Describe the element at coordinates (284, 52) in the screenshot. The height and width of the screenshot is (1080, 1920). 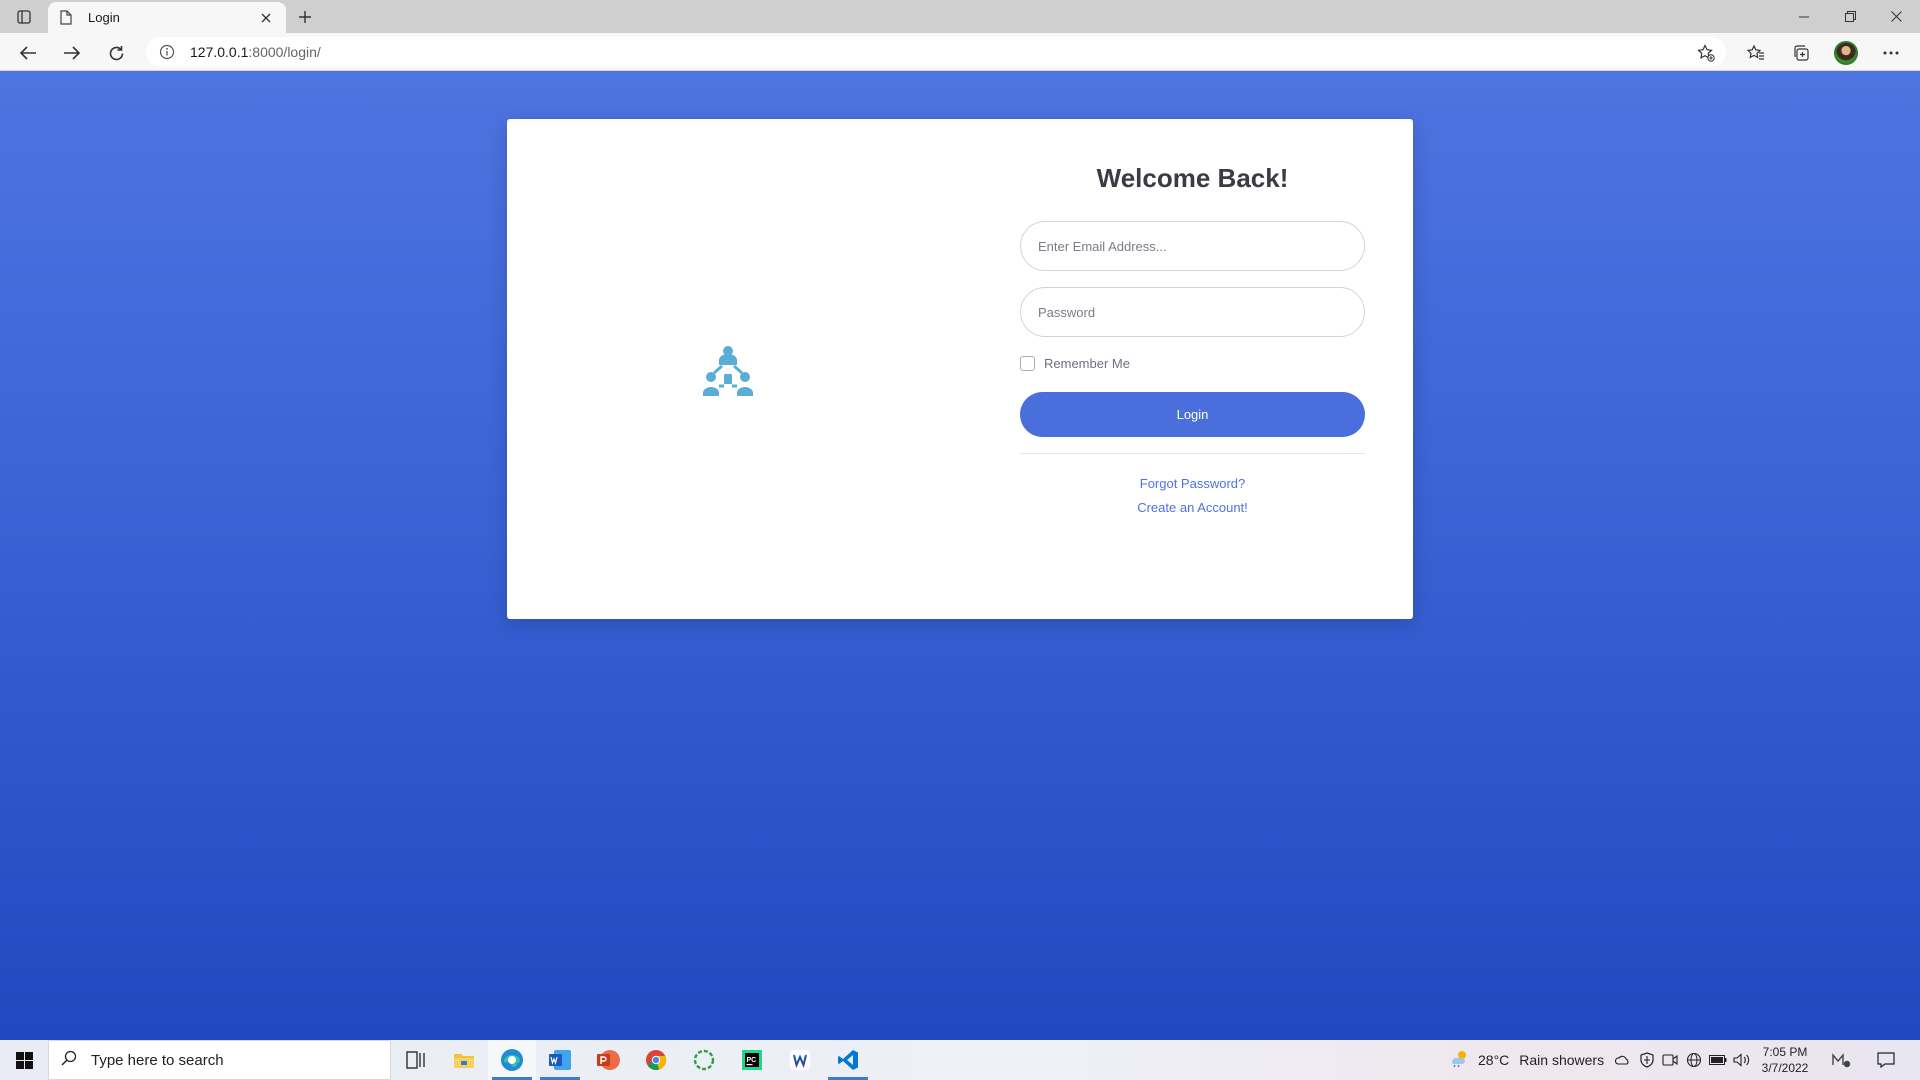
I see `url-path: :8000/login/` at that location.